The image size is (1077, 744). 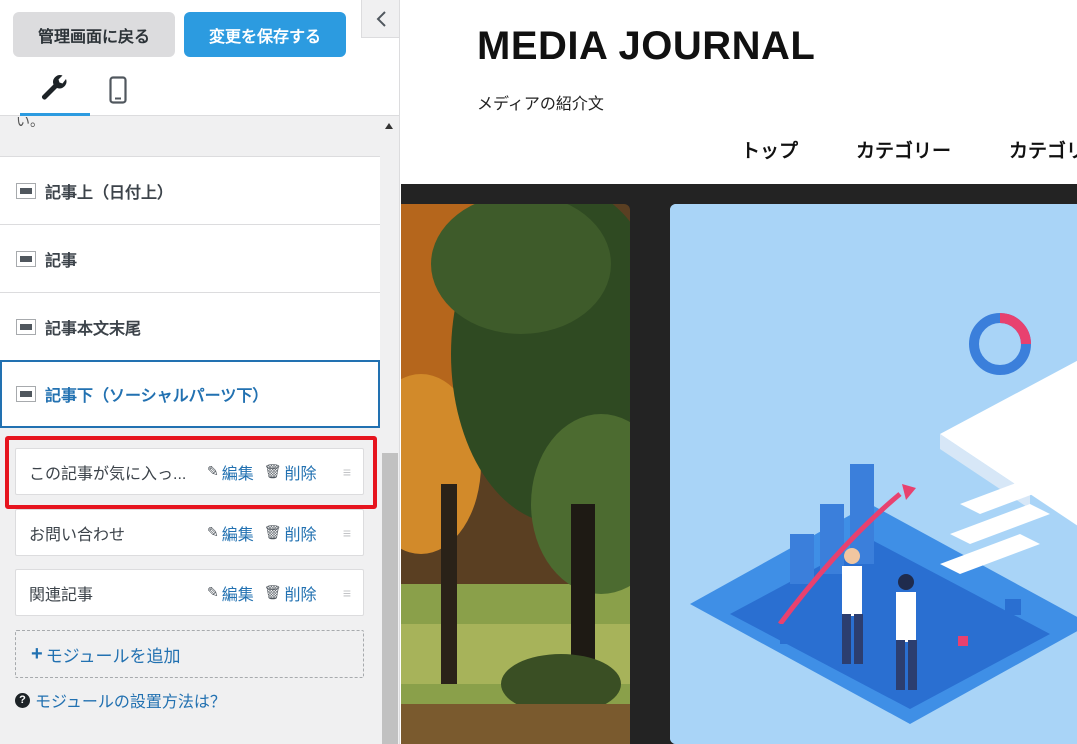 I want to click on module-label: 関連記事, so click(x=61, y=595).